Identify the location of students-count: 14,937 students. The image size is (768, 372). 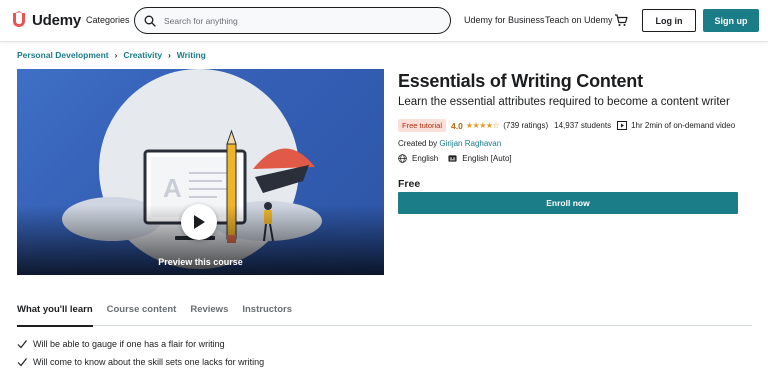
(583, 125).